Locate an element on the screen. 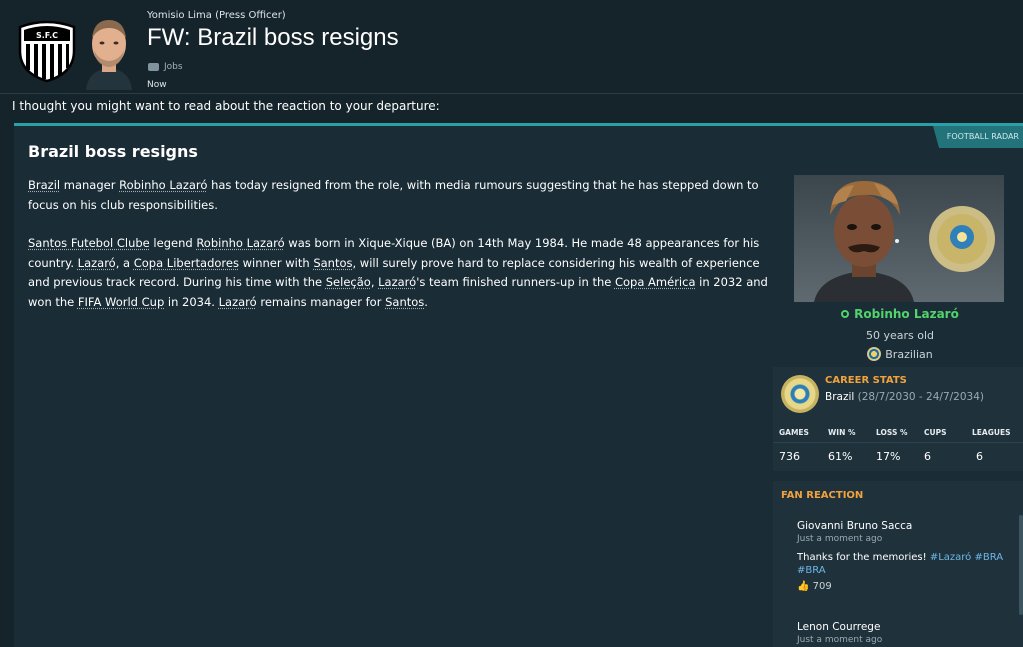 The width and height of the screenshot is (1023, 647). person-portrait is located at coordinates (899, 238).